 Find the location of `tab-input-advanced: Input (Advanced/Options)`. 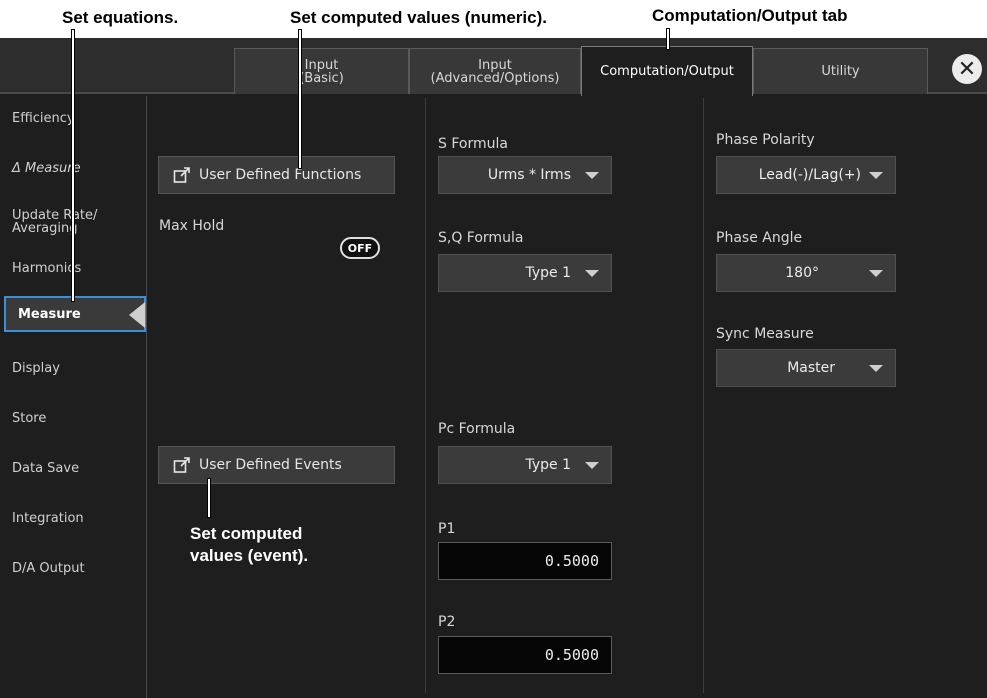

tab-input-advanced: Input (Advanced/Options) is located at coordinates (495, 71).